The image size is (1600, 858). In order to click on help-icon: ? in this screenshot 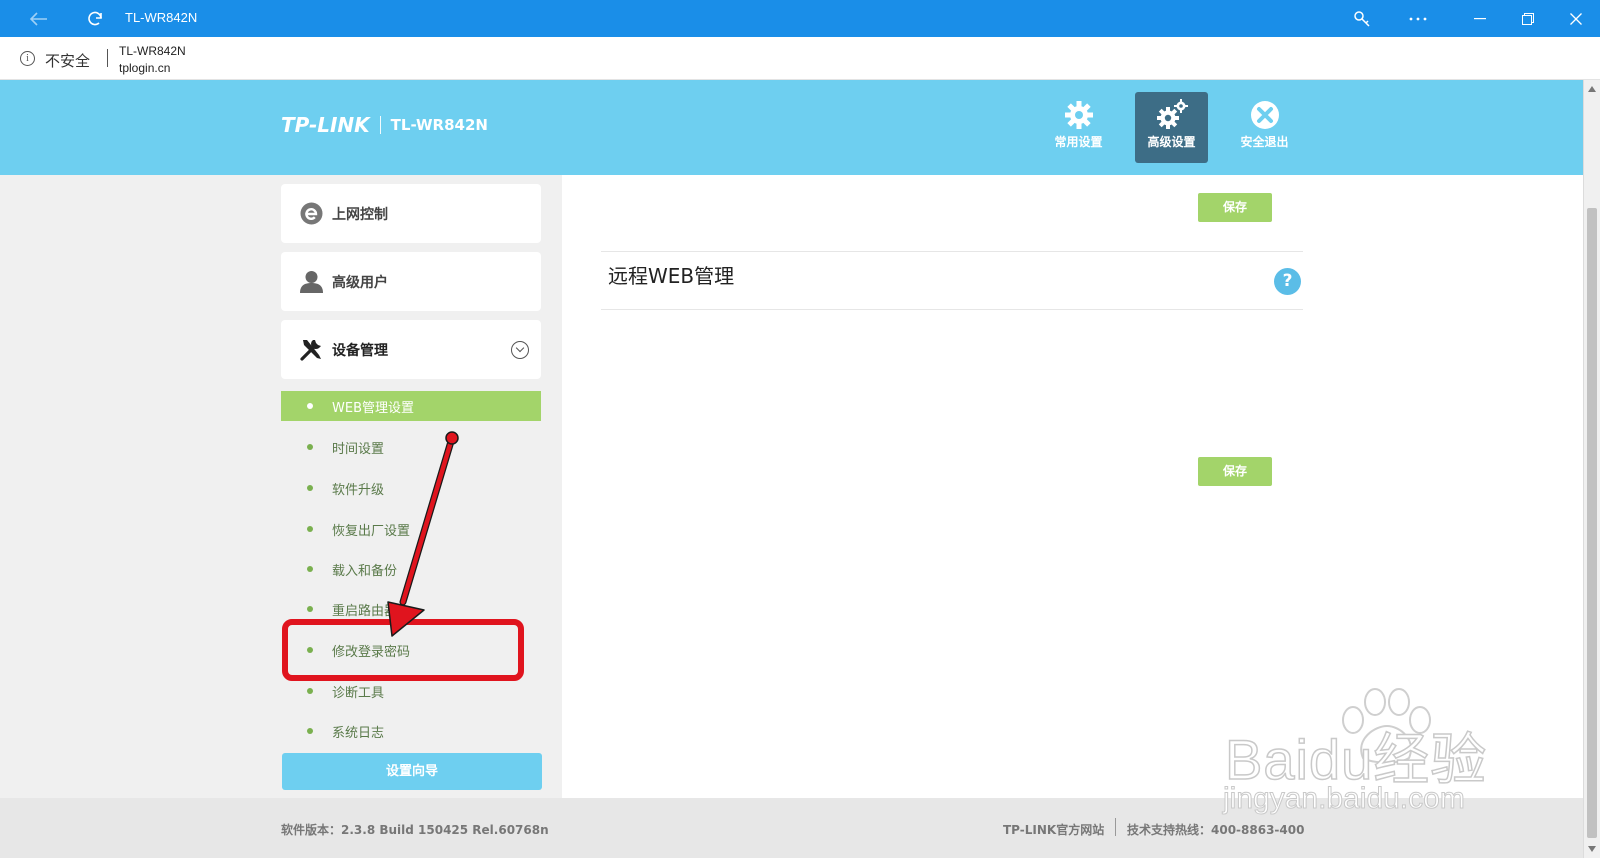, I will do `click(1287, 281)`.